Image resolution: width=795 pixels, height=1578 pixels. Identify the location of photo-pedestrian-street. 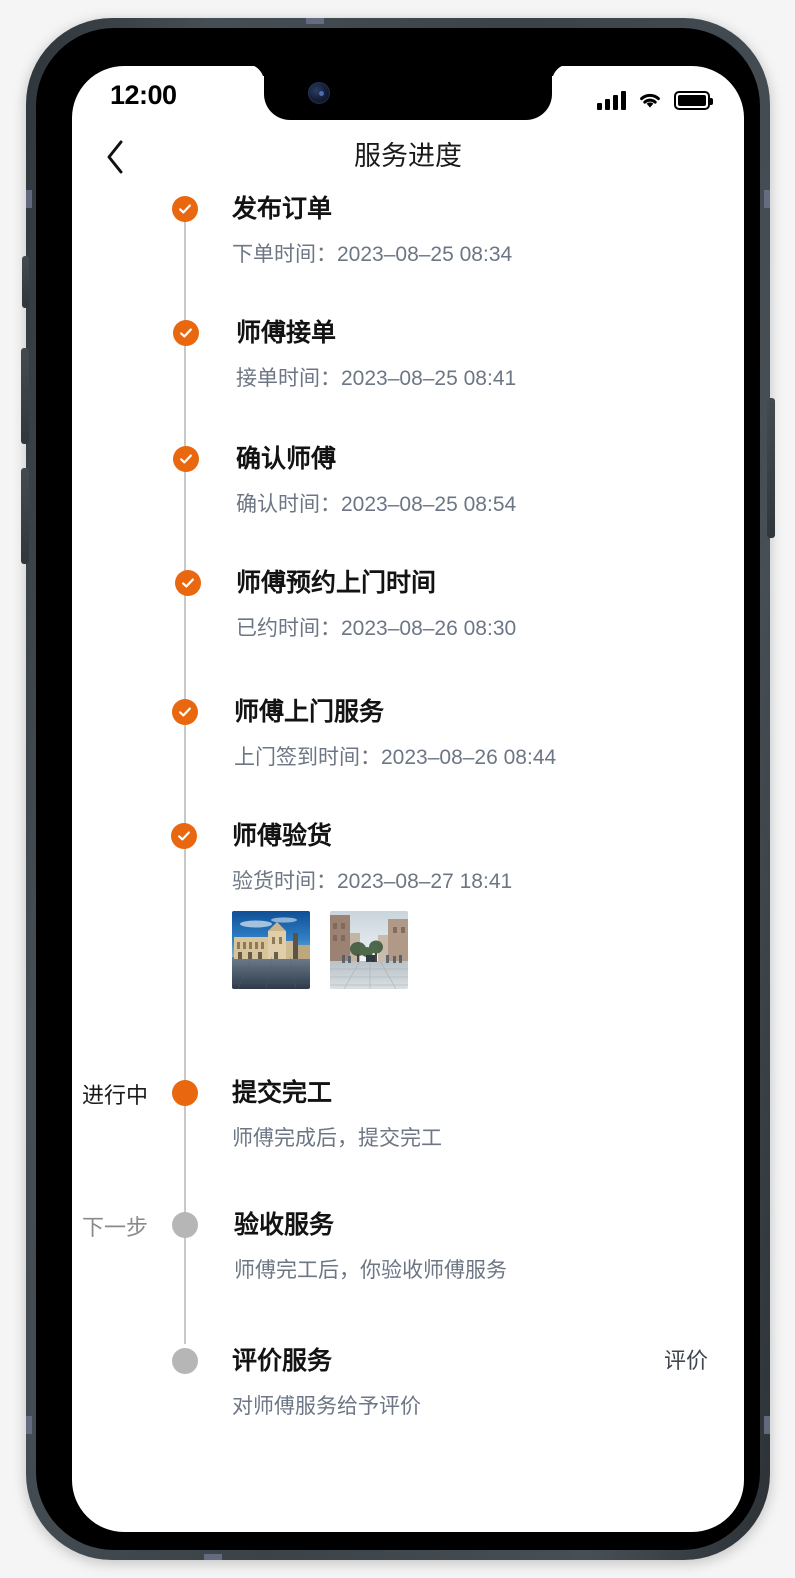
(369, 950).